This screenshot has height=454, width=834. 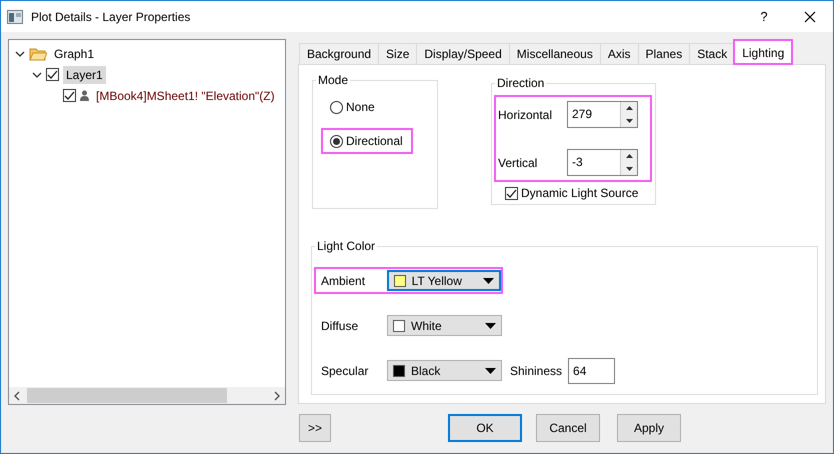 I want to click on window-icon, so click(x=15, y=17).